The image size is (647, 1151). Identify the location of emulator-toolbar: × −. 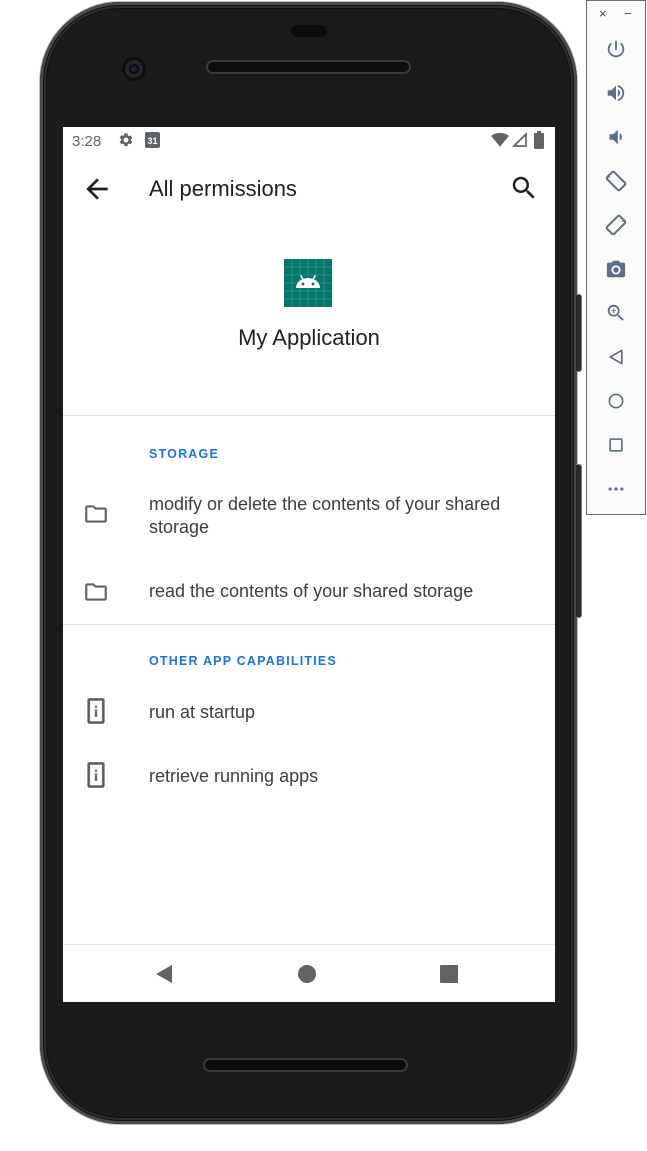
(616, 257).